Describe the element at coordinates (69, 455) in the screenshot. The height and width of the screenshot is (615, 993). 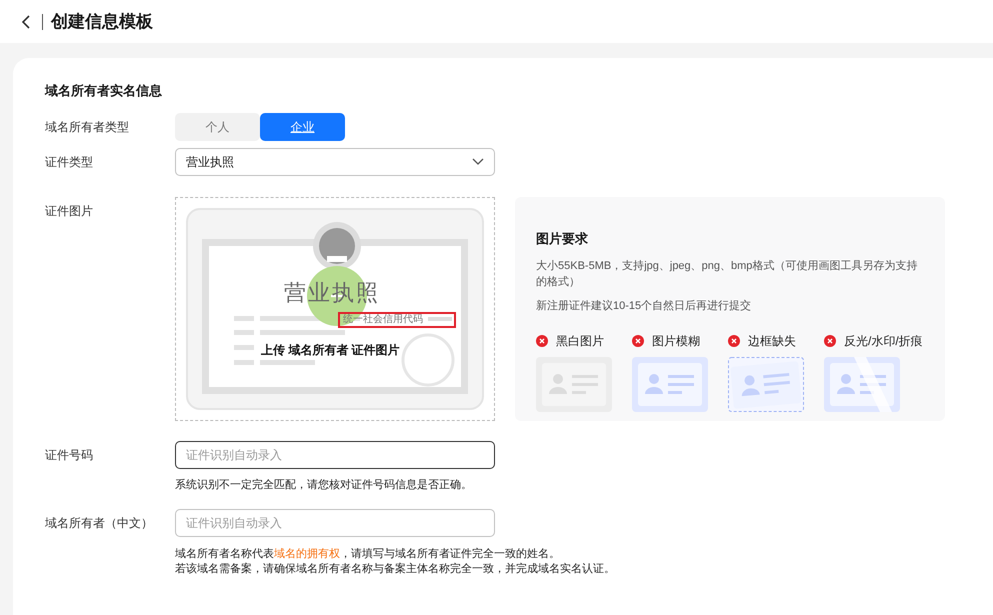
I see `field-label: 证件号码` at that location.